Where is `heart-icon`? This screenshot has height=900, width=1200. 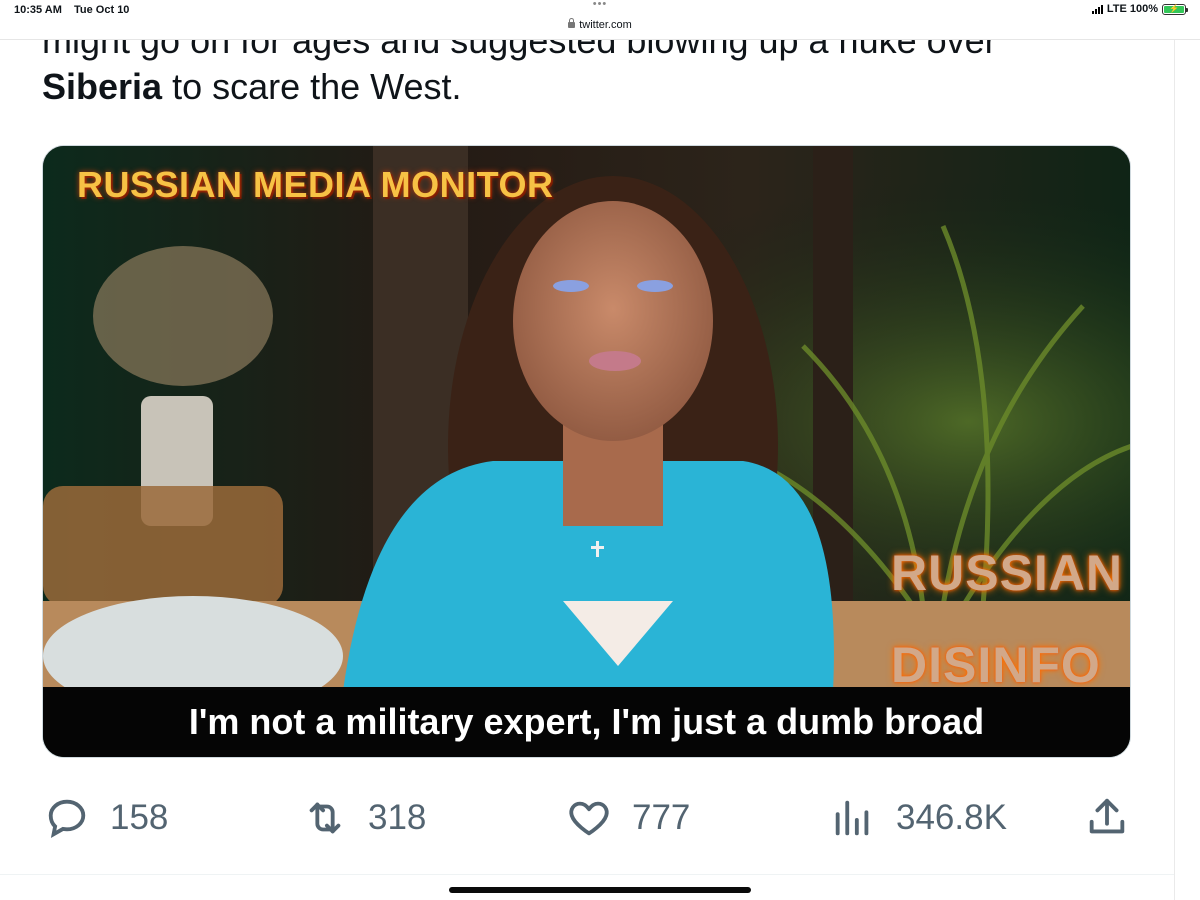
heart-icon is located at coordinates (589, 818).